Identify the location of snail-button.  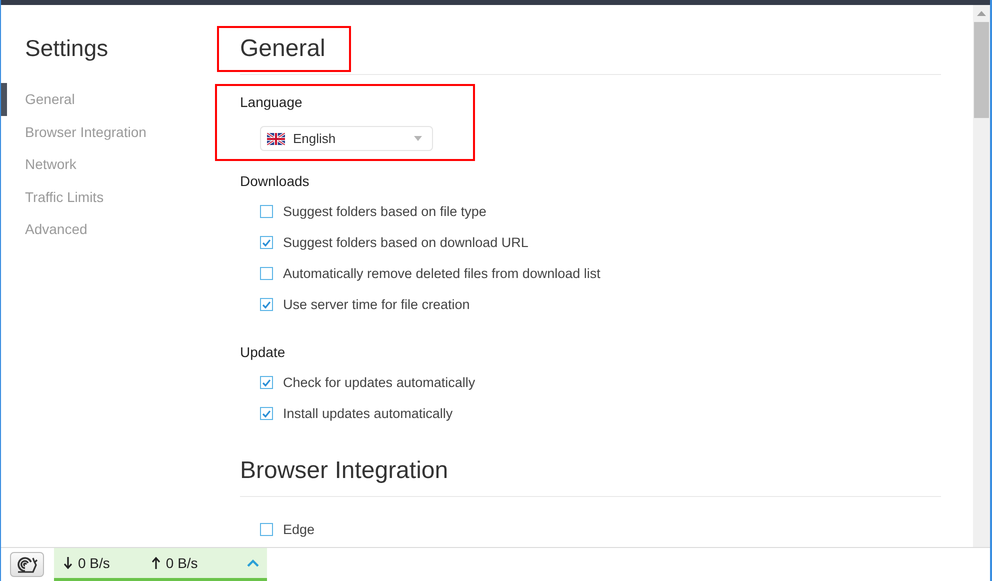
(27, 564).